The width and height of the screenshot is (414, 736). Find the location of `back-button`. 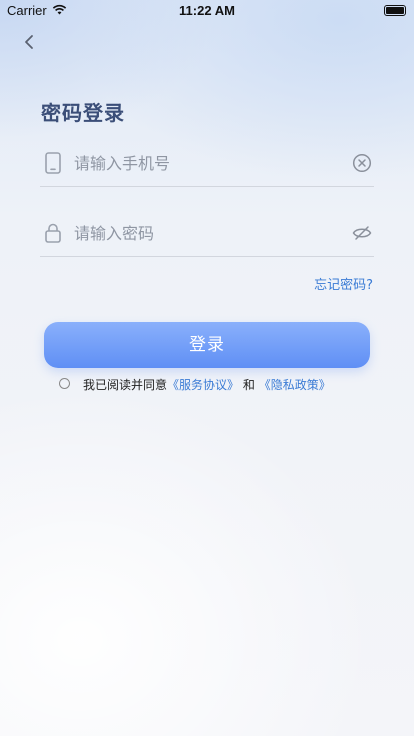

back-button is located at coordinates (30, 42).